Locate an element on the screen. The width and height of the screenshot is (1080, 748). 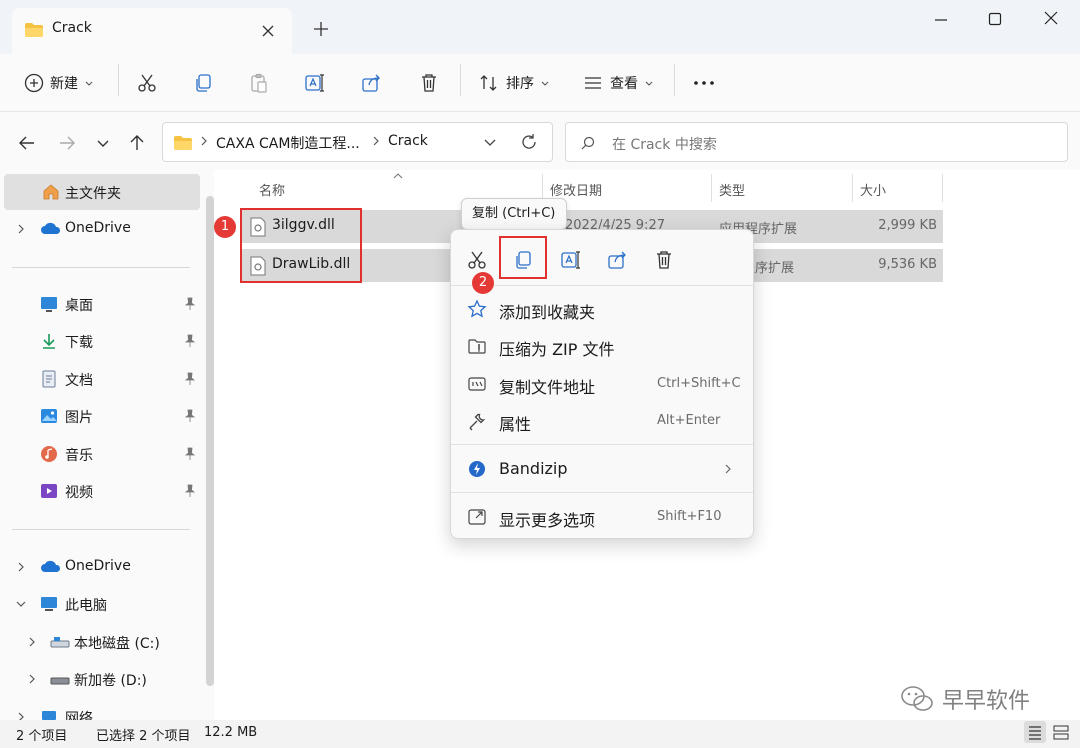
column-header-type: 类型 is located at coordinates (732, 189).